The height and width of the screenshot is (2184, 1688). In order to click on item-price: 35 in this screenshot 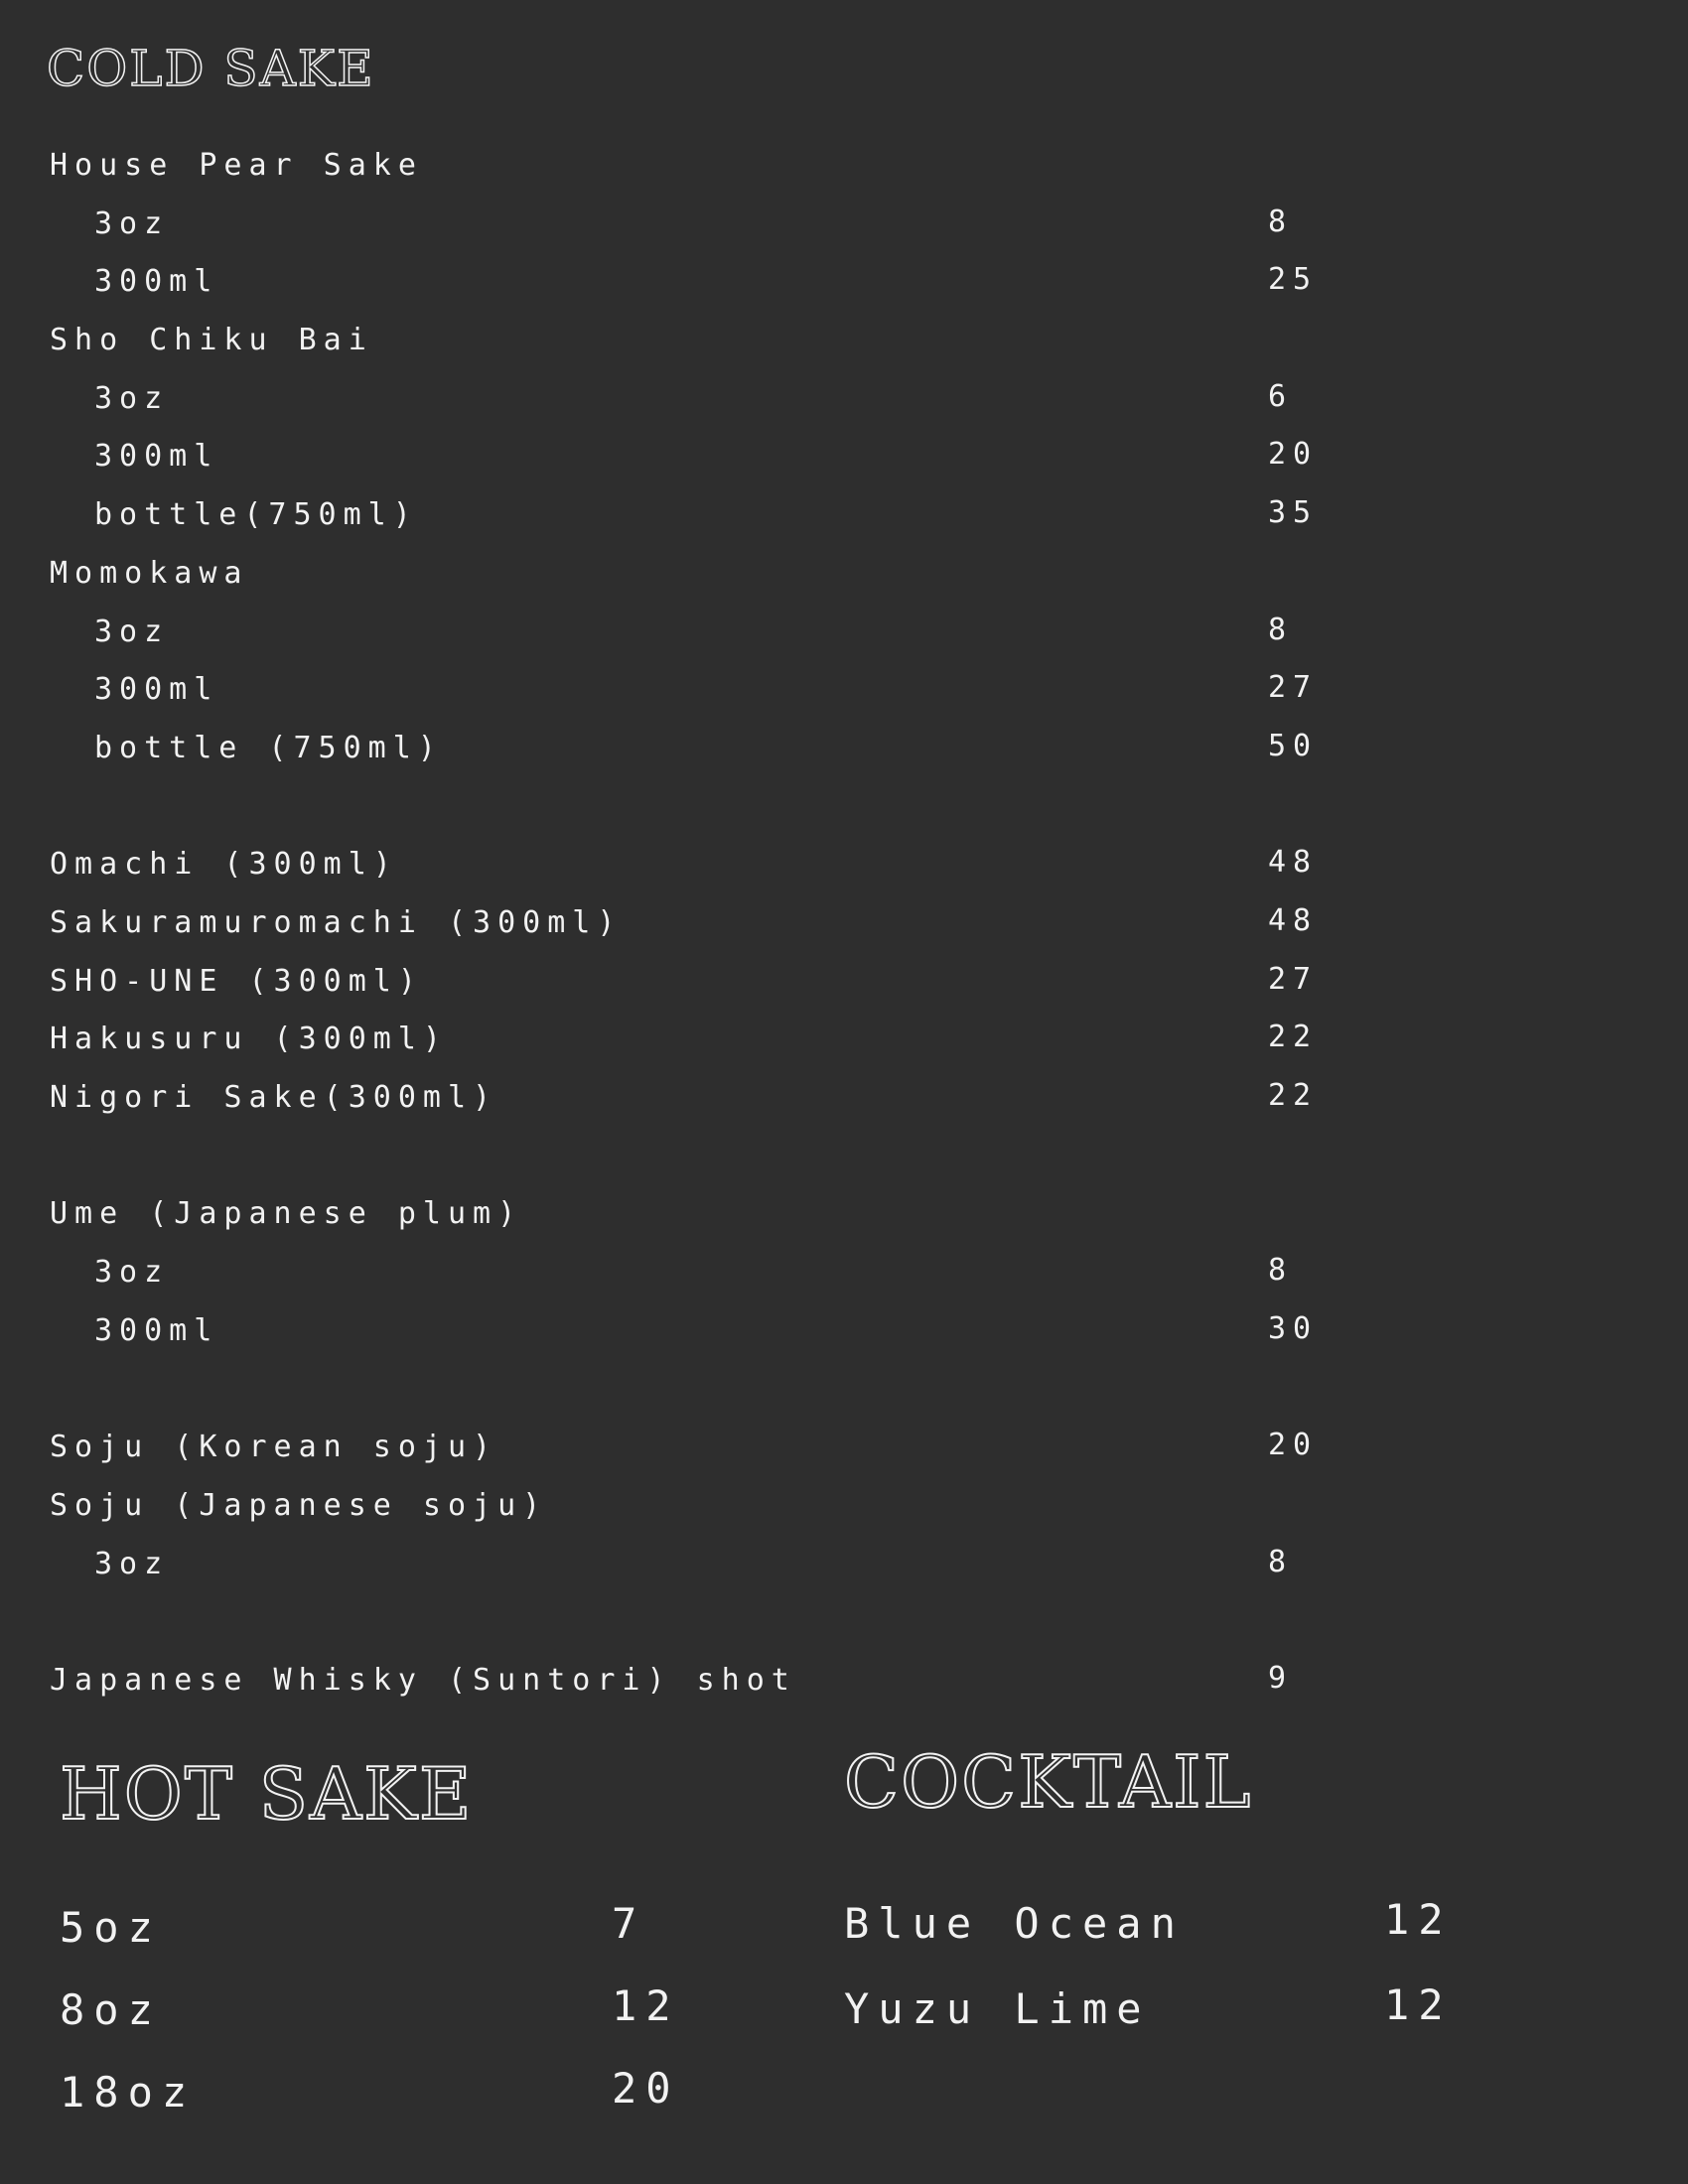, I will do `click(1293, 513)`.